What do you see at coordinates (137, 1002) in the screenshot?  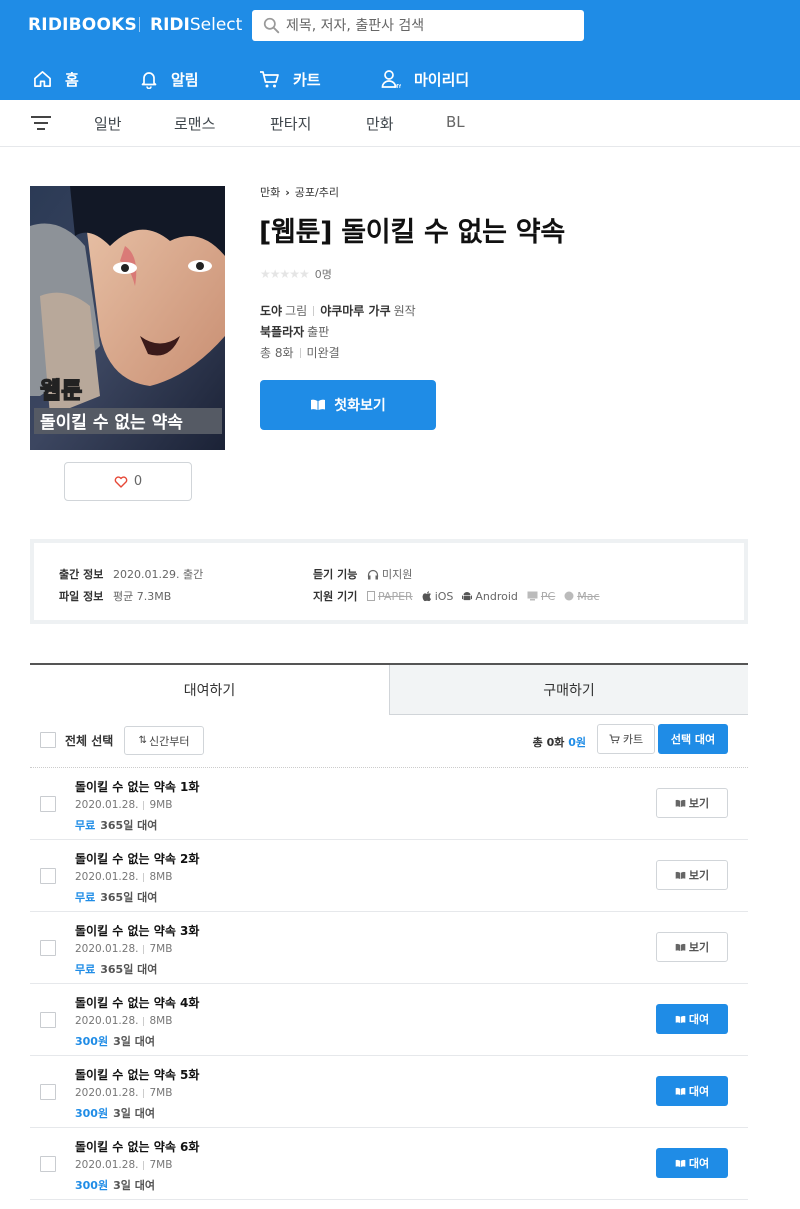 I see `episode-title: 돌이킬 수 없는 약속 4화` at bounding box center [137, 1002].